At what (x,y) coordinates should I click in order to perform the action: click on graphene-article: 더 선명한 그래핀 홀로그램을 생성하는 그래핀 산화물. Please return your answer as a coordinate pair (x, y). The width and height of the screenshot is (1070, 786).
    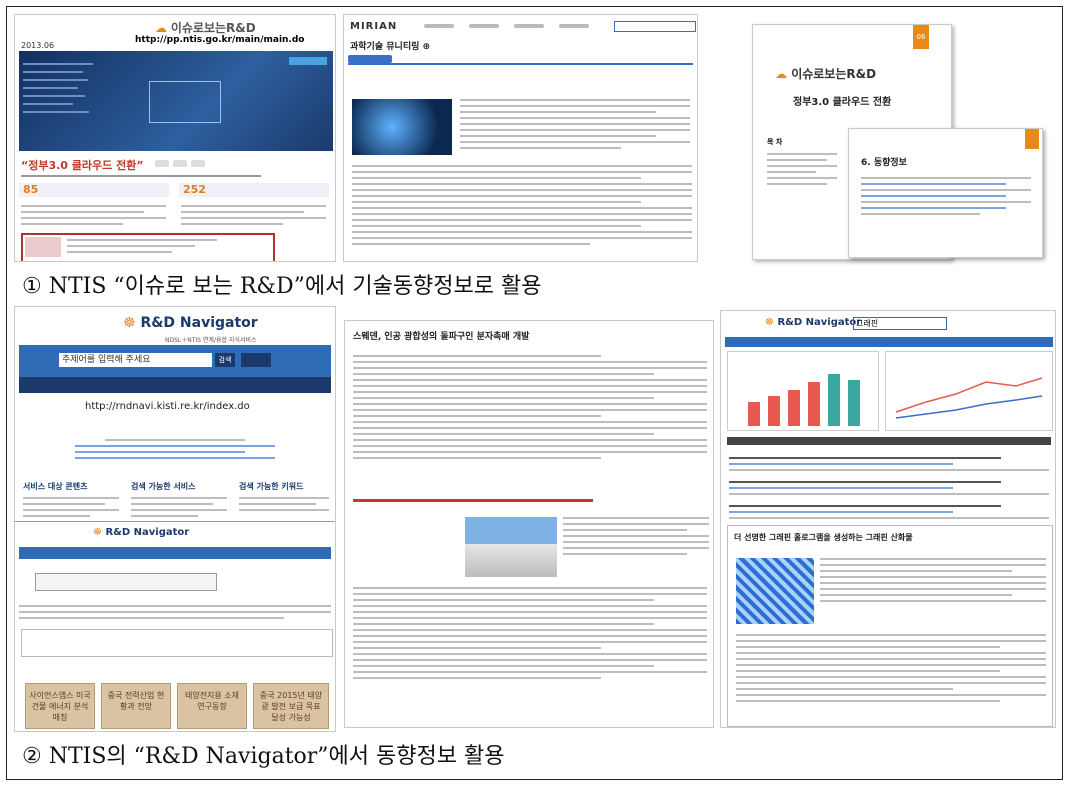
    Looking at the image, I should click on (890, 626).